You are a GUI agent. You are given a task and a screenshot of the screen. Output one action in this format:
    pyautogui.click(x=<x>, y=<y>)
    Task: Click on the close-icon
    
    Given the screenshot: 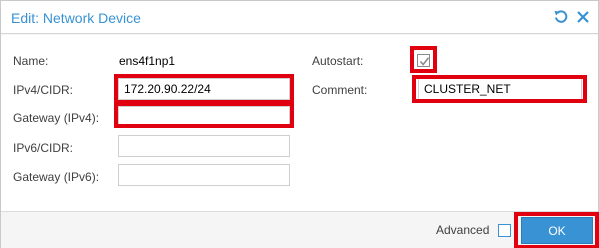 What is the action you would take?
    pyautogui.click(x=583, y=17)
    